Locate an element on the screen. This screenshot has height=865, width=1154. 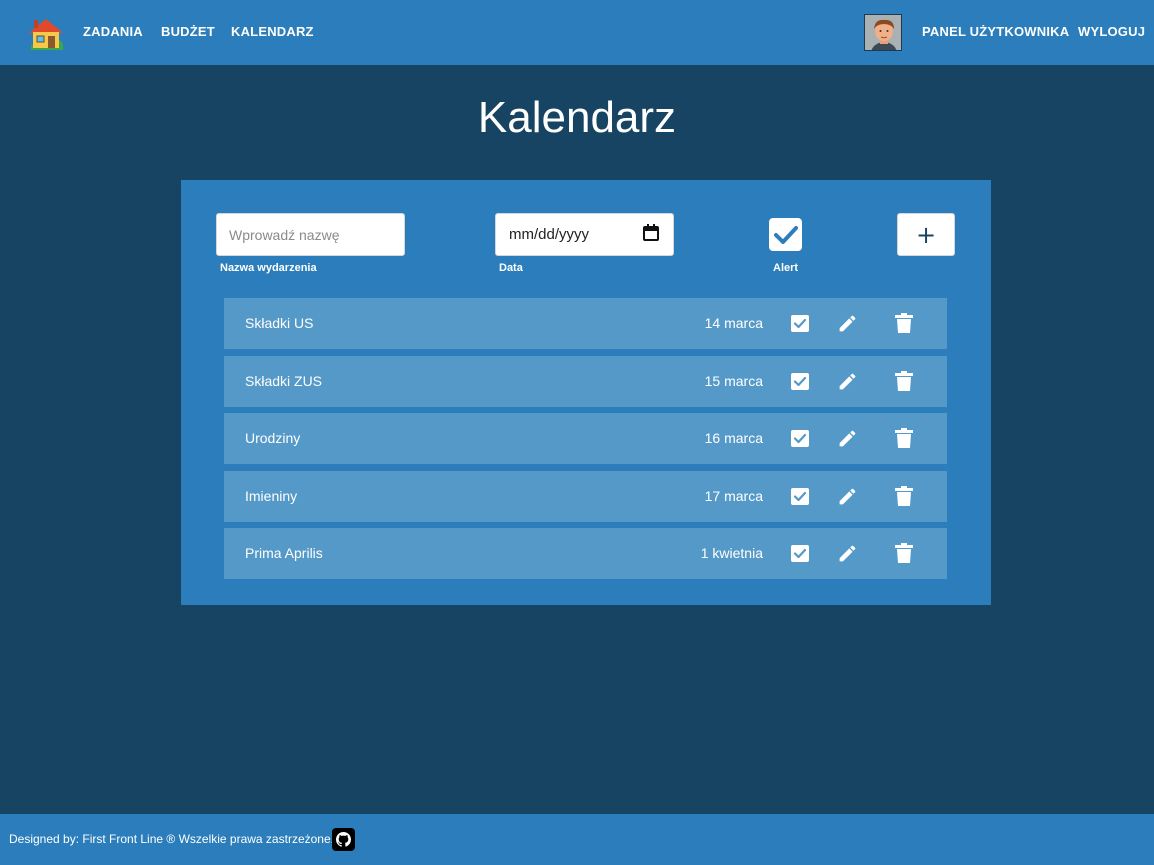
event-name-label: Nazwa wydarzenia is located at coordinates (268, 268).